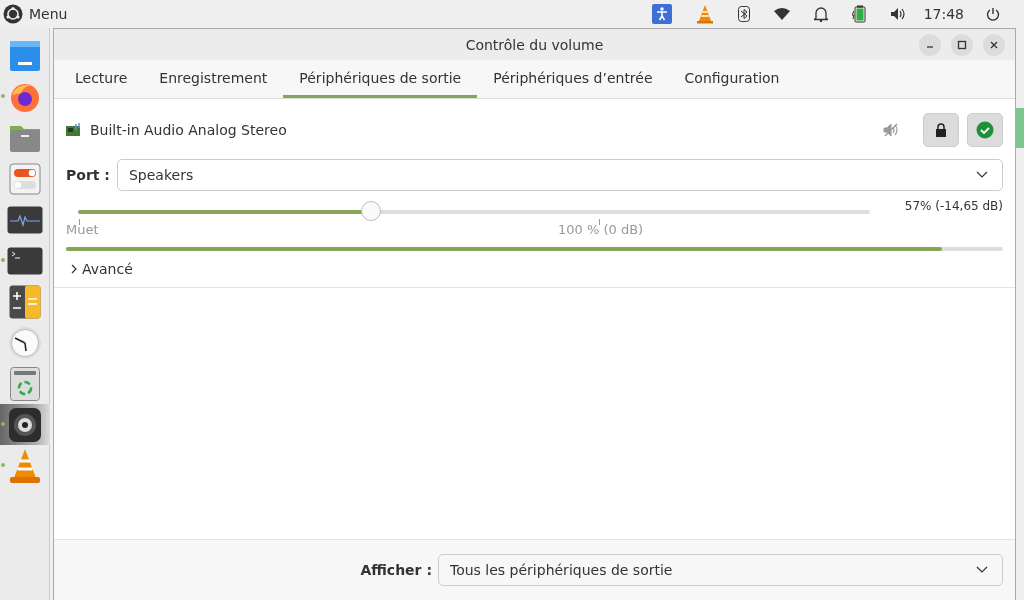 The width and height of the screenshot is (1024, 600). What do you see at coordinates (559, 175) in the screenshot?
I see `port-dropdown: Speakers` at bounding box center [559, 175].